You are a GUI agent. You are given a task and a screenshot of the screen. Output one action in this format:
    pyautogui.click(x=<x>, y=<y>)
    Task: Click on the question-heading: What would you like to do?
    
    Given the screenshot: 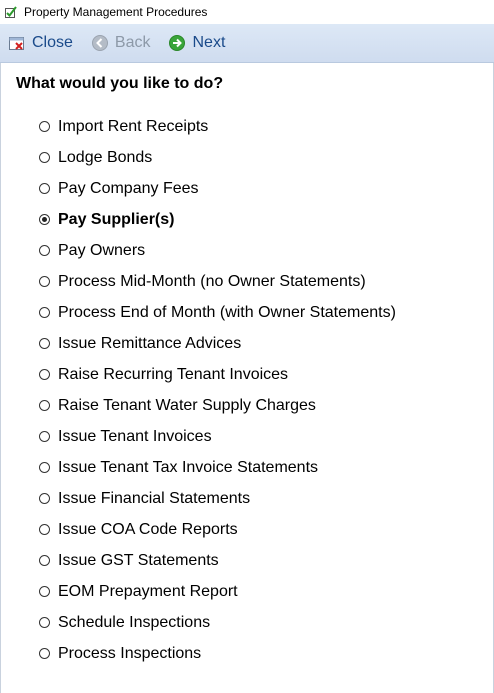 What is the action you would take?
    pyautogui.click(x=120, y=83)
    